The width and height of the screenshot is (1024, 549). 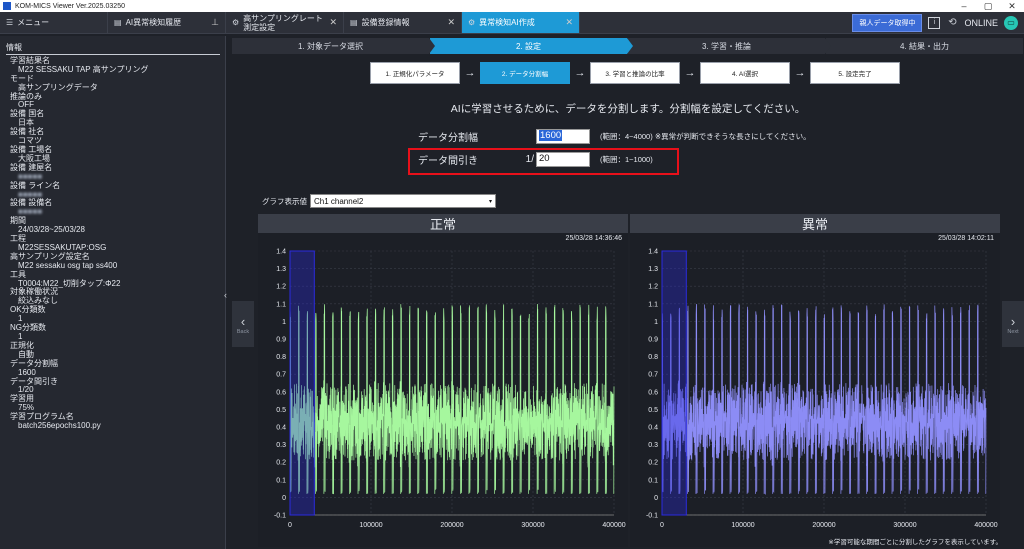 What do you see at coordinates (443, 223) in the screenshot?
I see `chart-title: 正常` at bounding box center [443, 223].